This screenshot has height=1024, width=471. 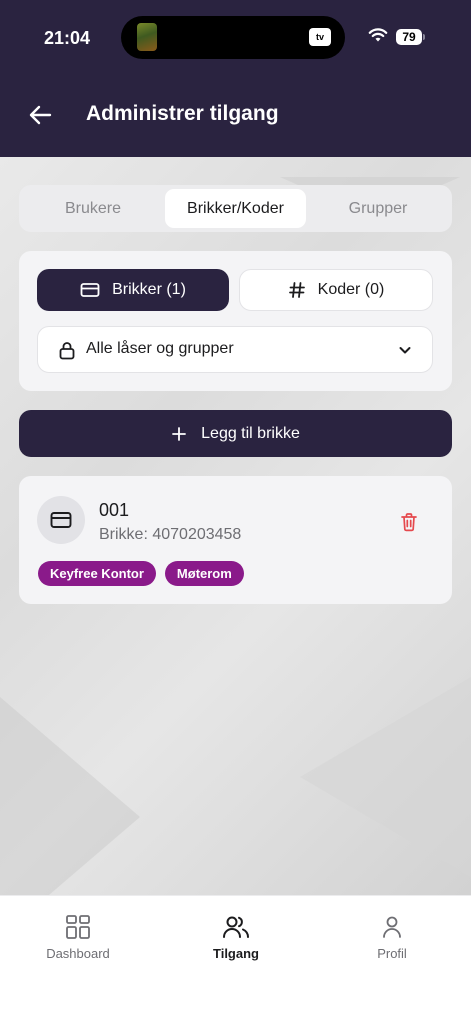 I want to click on segmented-tabs: Brukere Brikker/Koder Grupper, so click(x=235, y=208).